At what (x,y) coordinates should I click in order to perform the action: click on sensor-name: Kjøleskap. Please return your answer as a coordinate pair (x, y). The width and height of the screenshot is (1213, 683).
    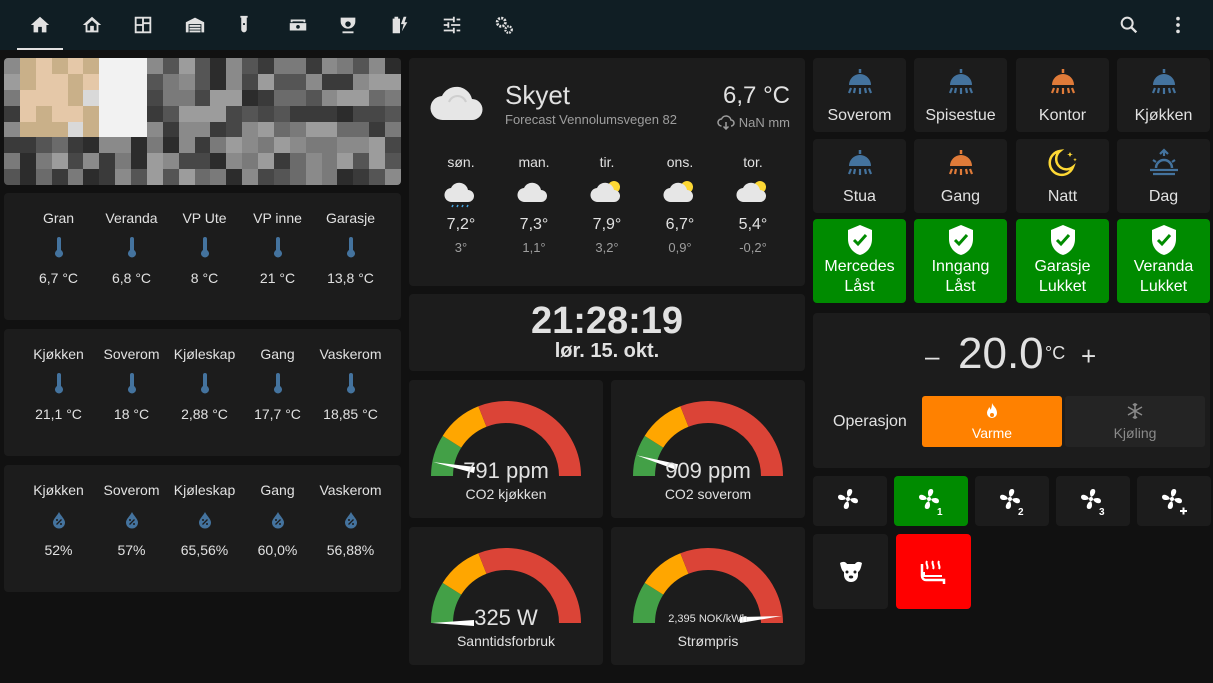
    Looking at the image, I should click on (204, 354).